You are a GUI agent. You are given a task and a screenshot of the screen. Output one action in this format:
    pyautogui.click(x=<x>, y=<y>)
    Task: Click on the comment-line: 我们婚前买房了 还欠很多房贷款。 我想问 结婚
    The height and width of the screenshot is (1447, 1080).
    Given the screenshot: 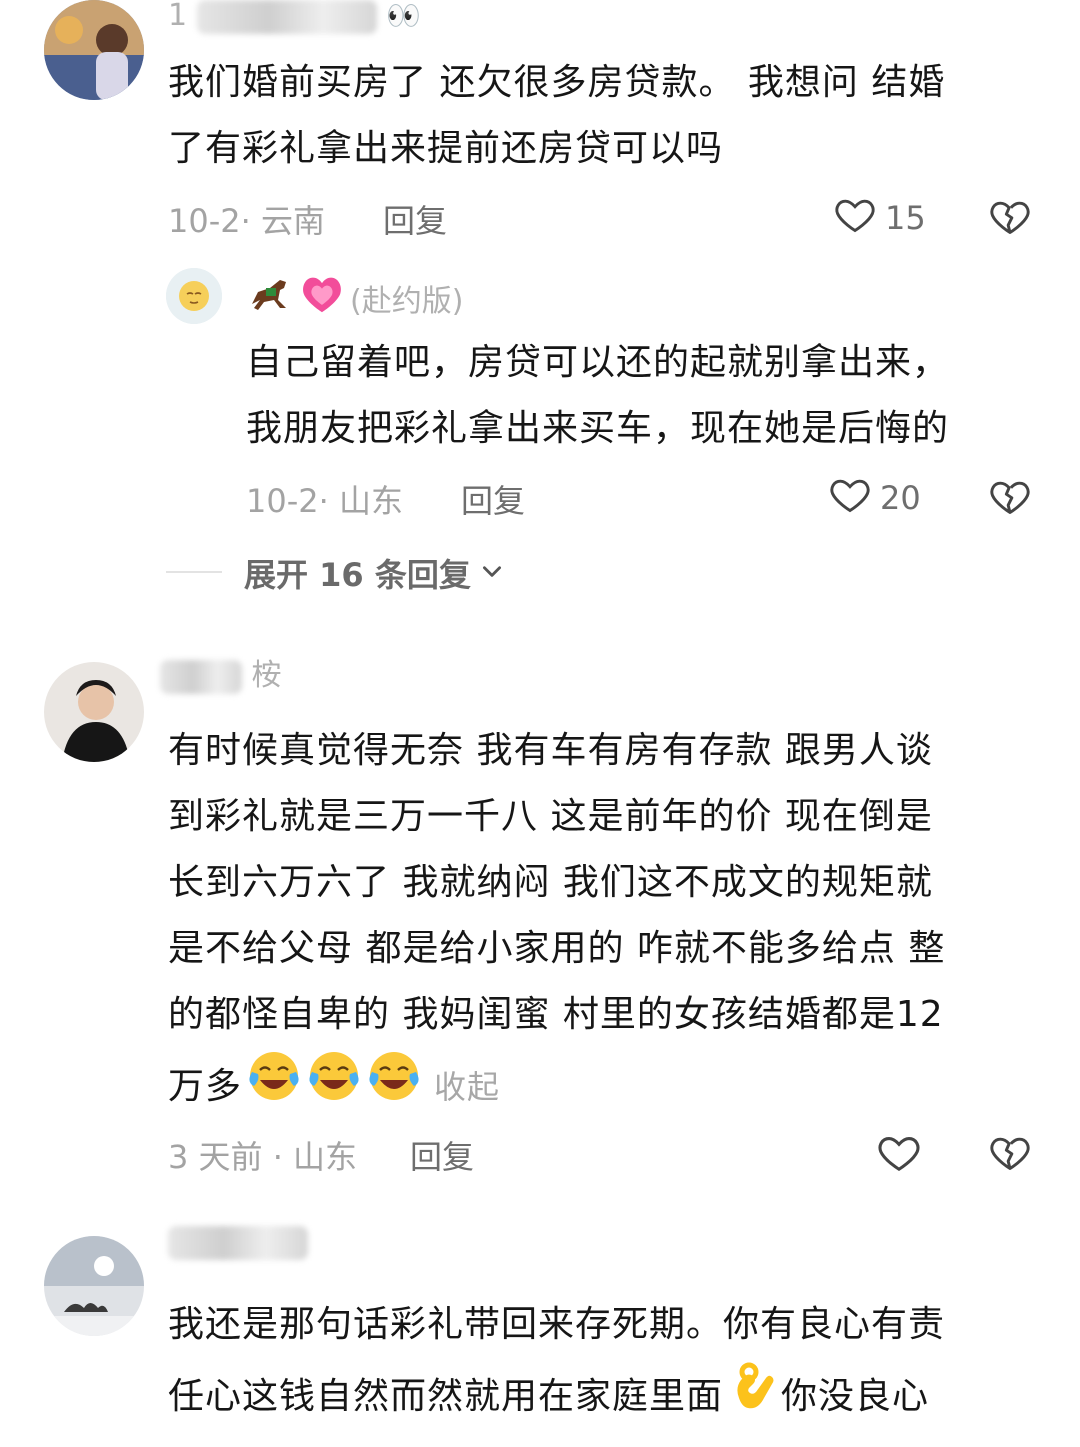 What is the action you would take?
    pyautogui.click(x=557, y=82)
    